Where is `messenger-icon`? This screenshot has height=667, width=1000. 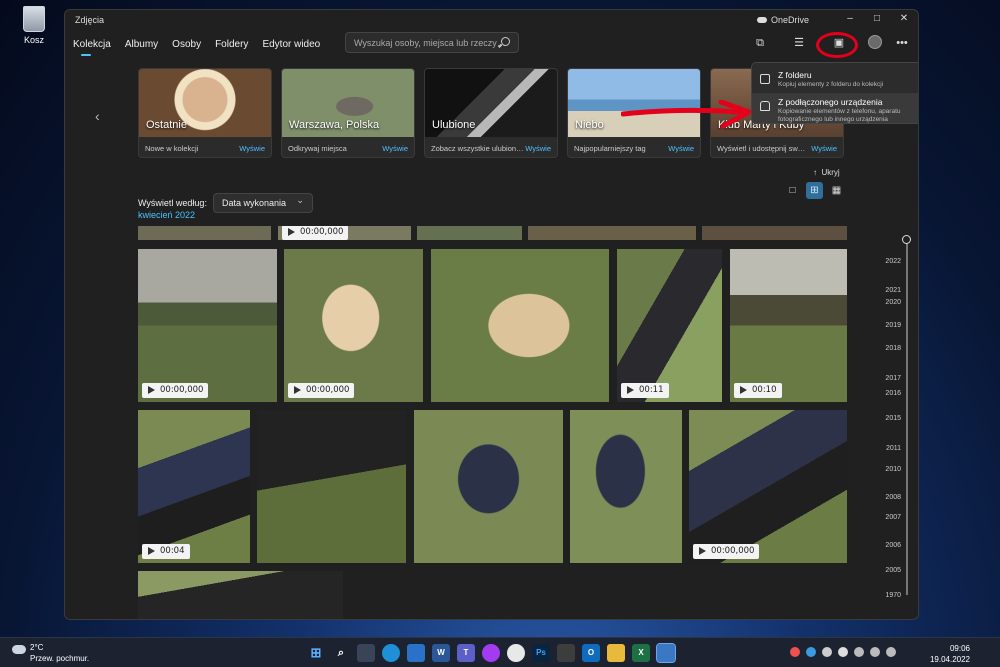
messenger-icon is located at coordinates (491, 653).